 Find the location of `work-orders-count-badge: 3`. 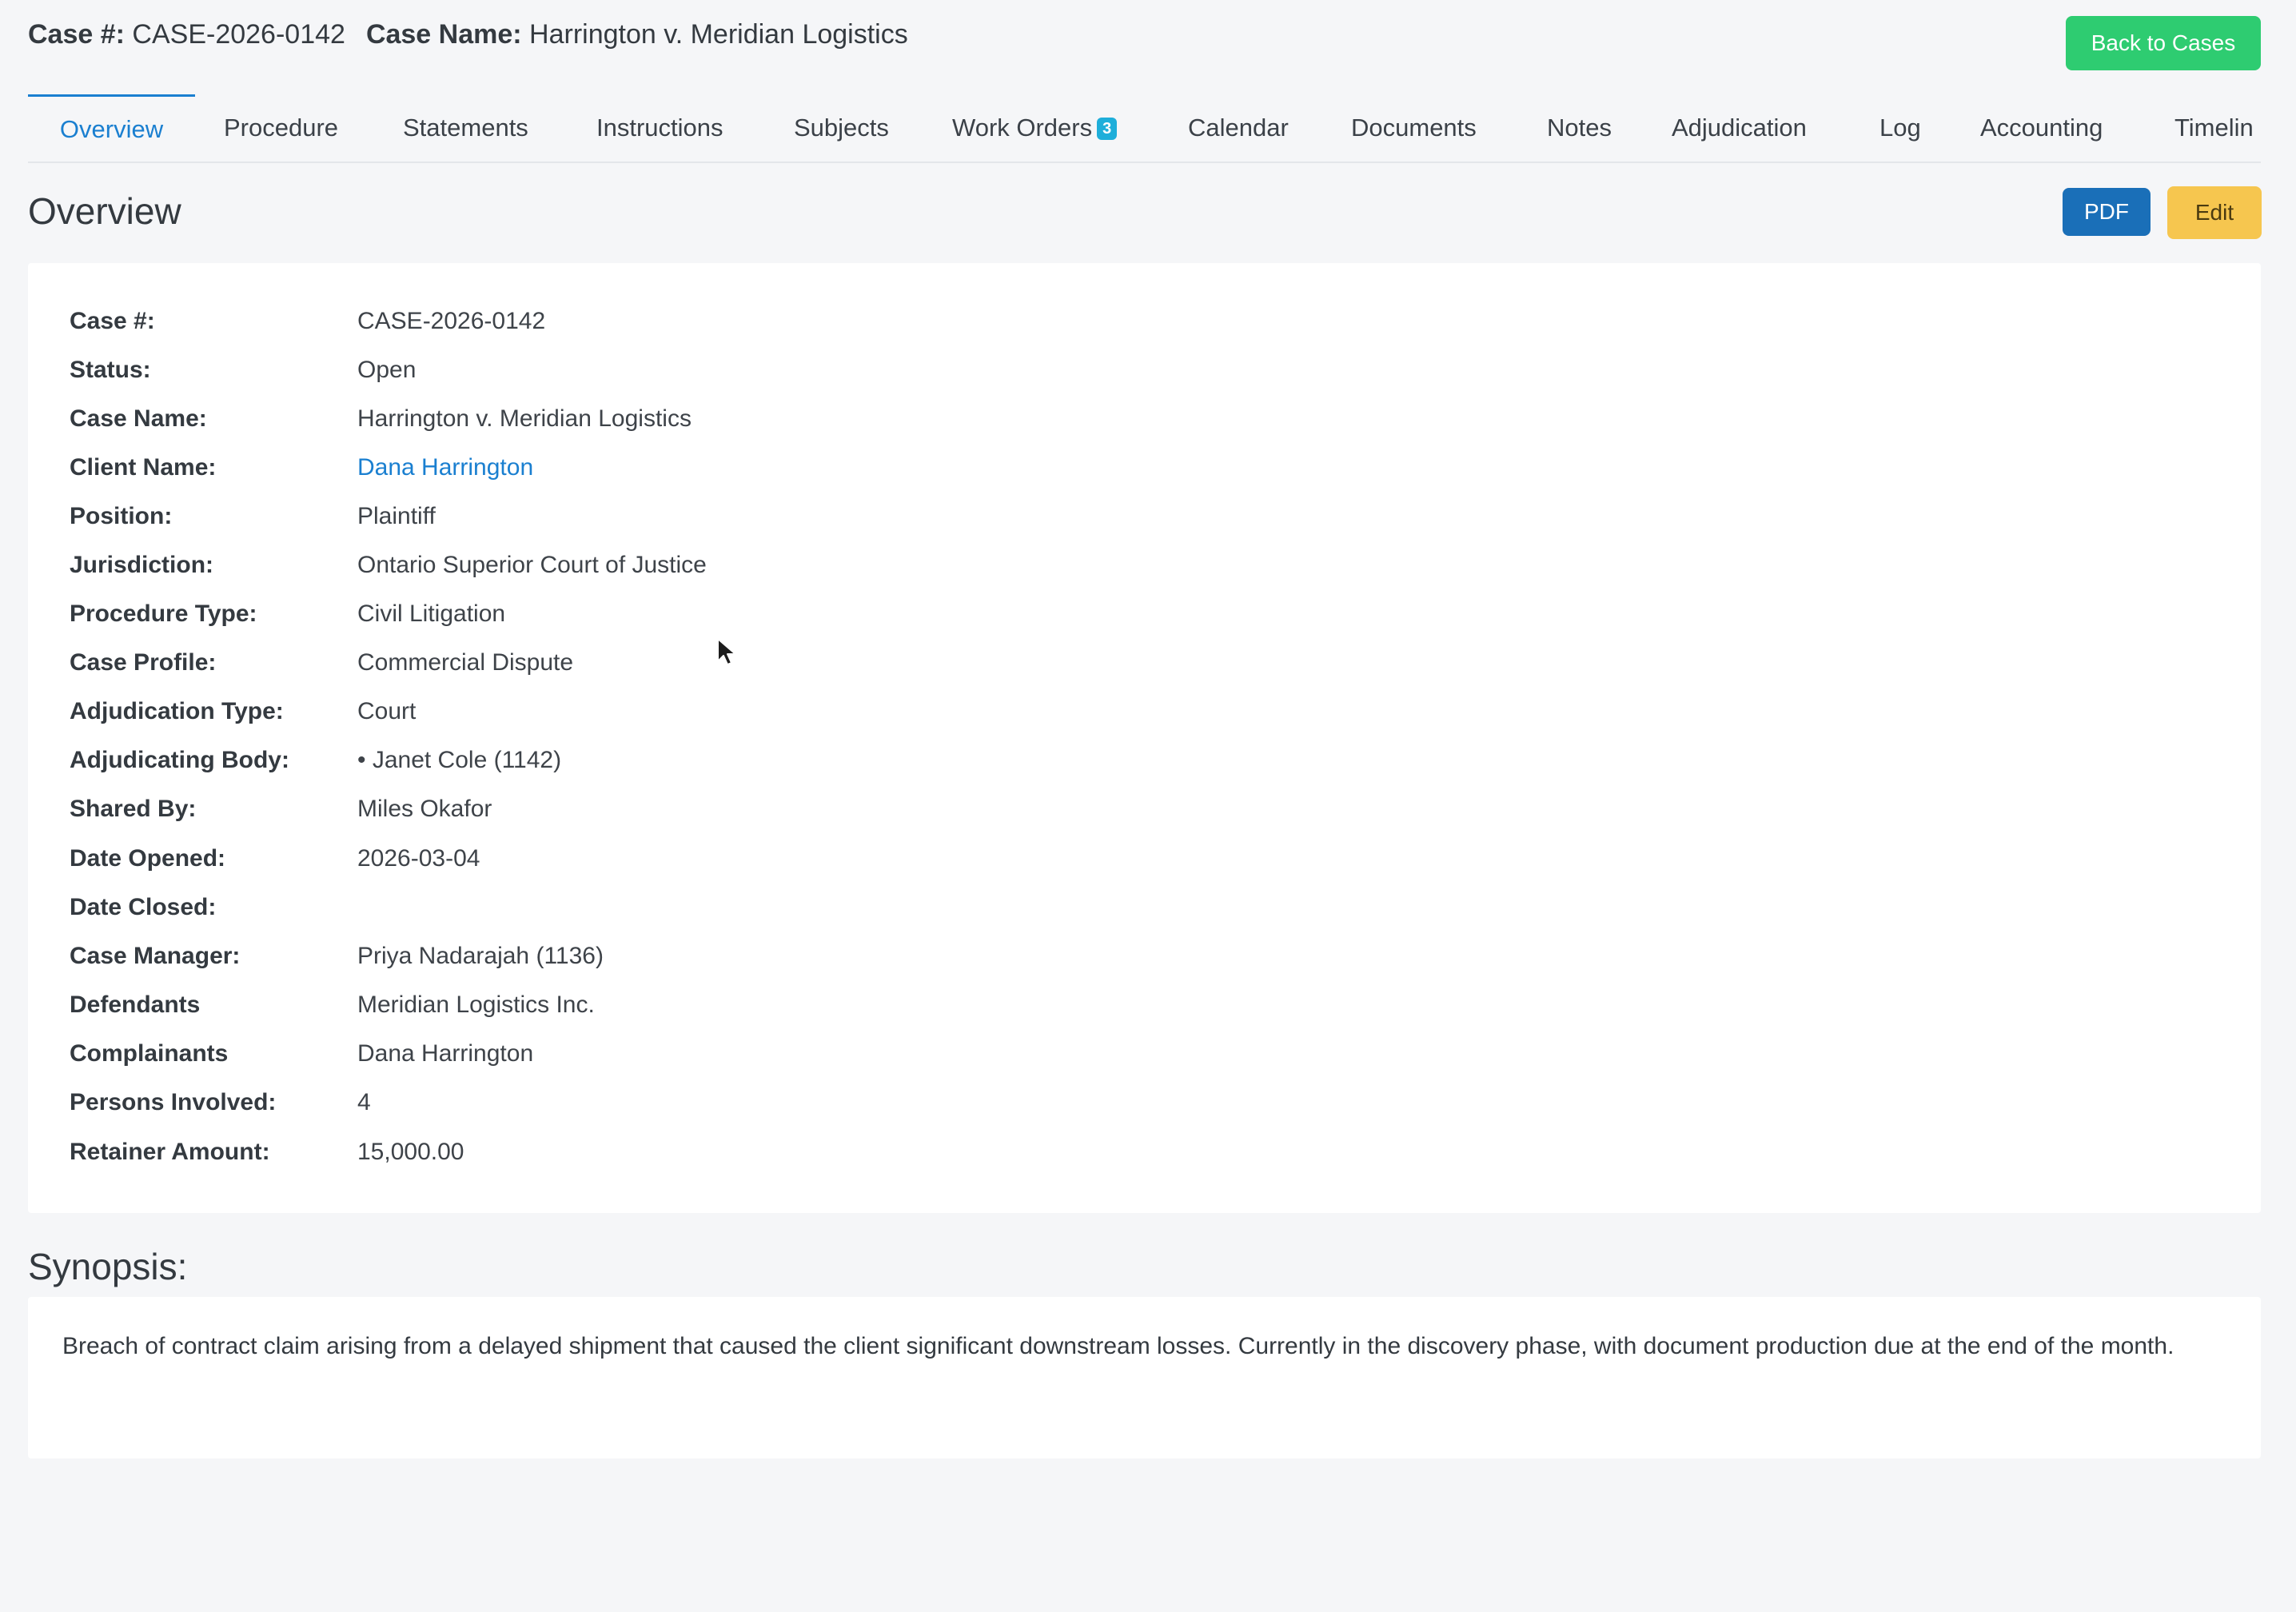

work-orders-count-badge: 3 is located at coordinates (1107, 129).